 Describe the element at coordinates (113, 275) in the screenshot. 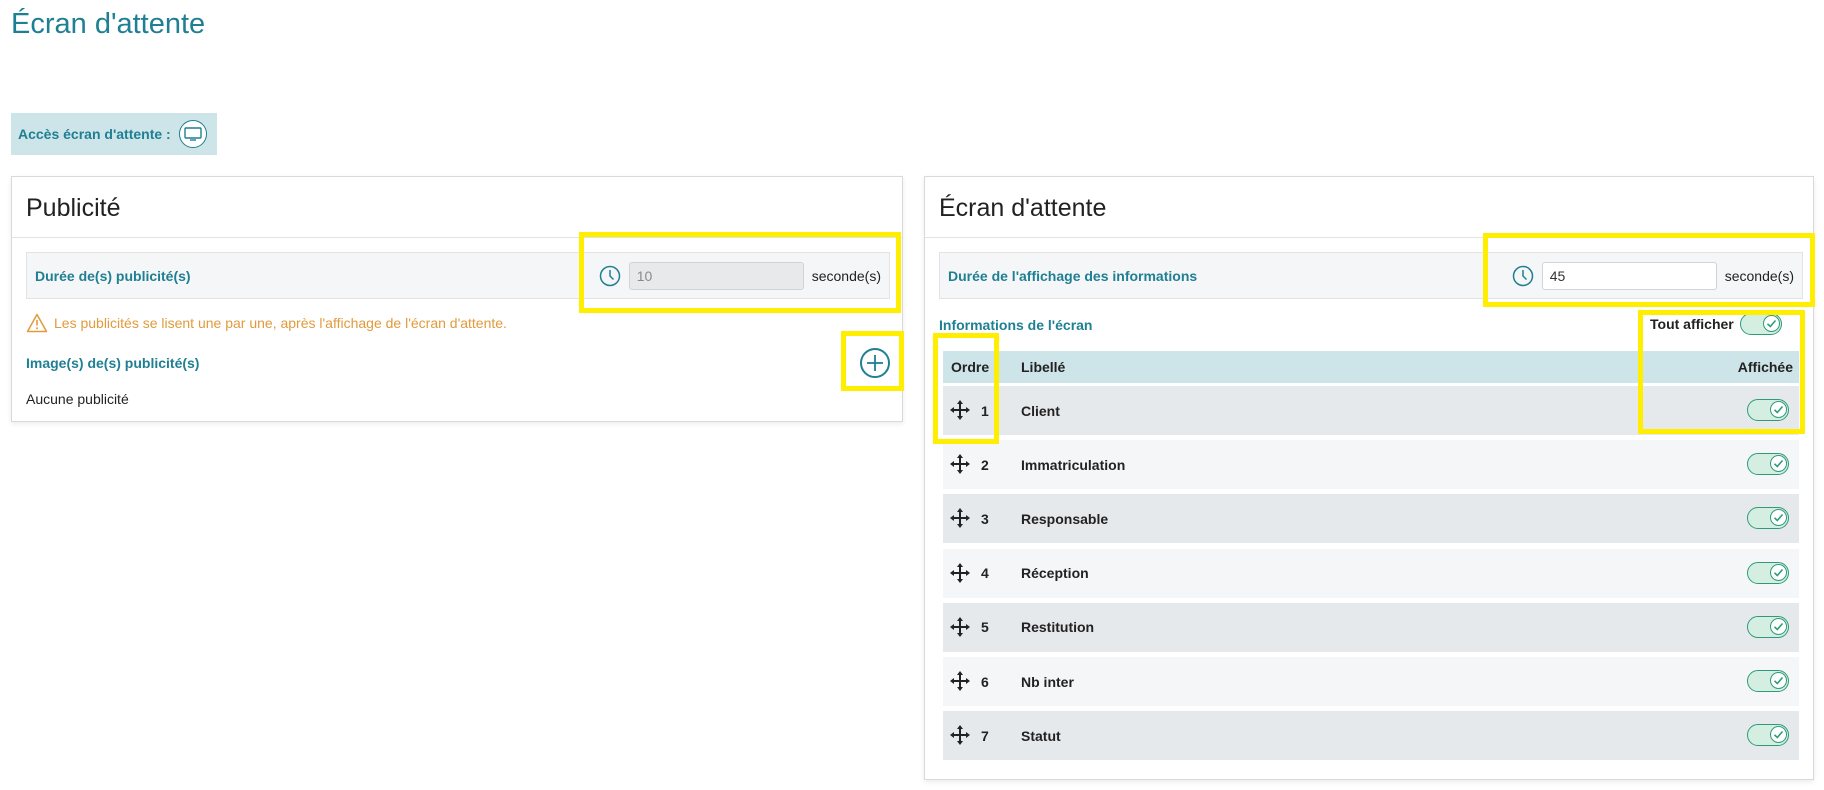

I see `publicite-duration-label: Durée de(s) publicité(s)` at that location.